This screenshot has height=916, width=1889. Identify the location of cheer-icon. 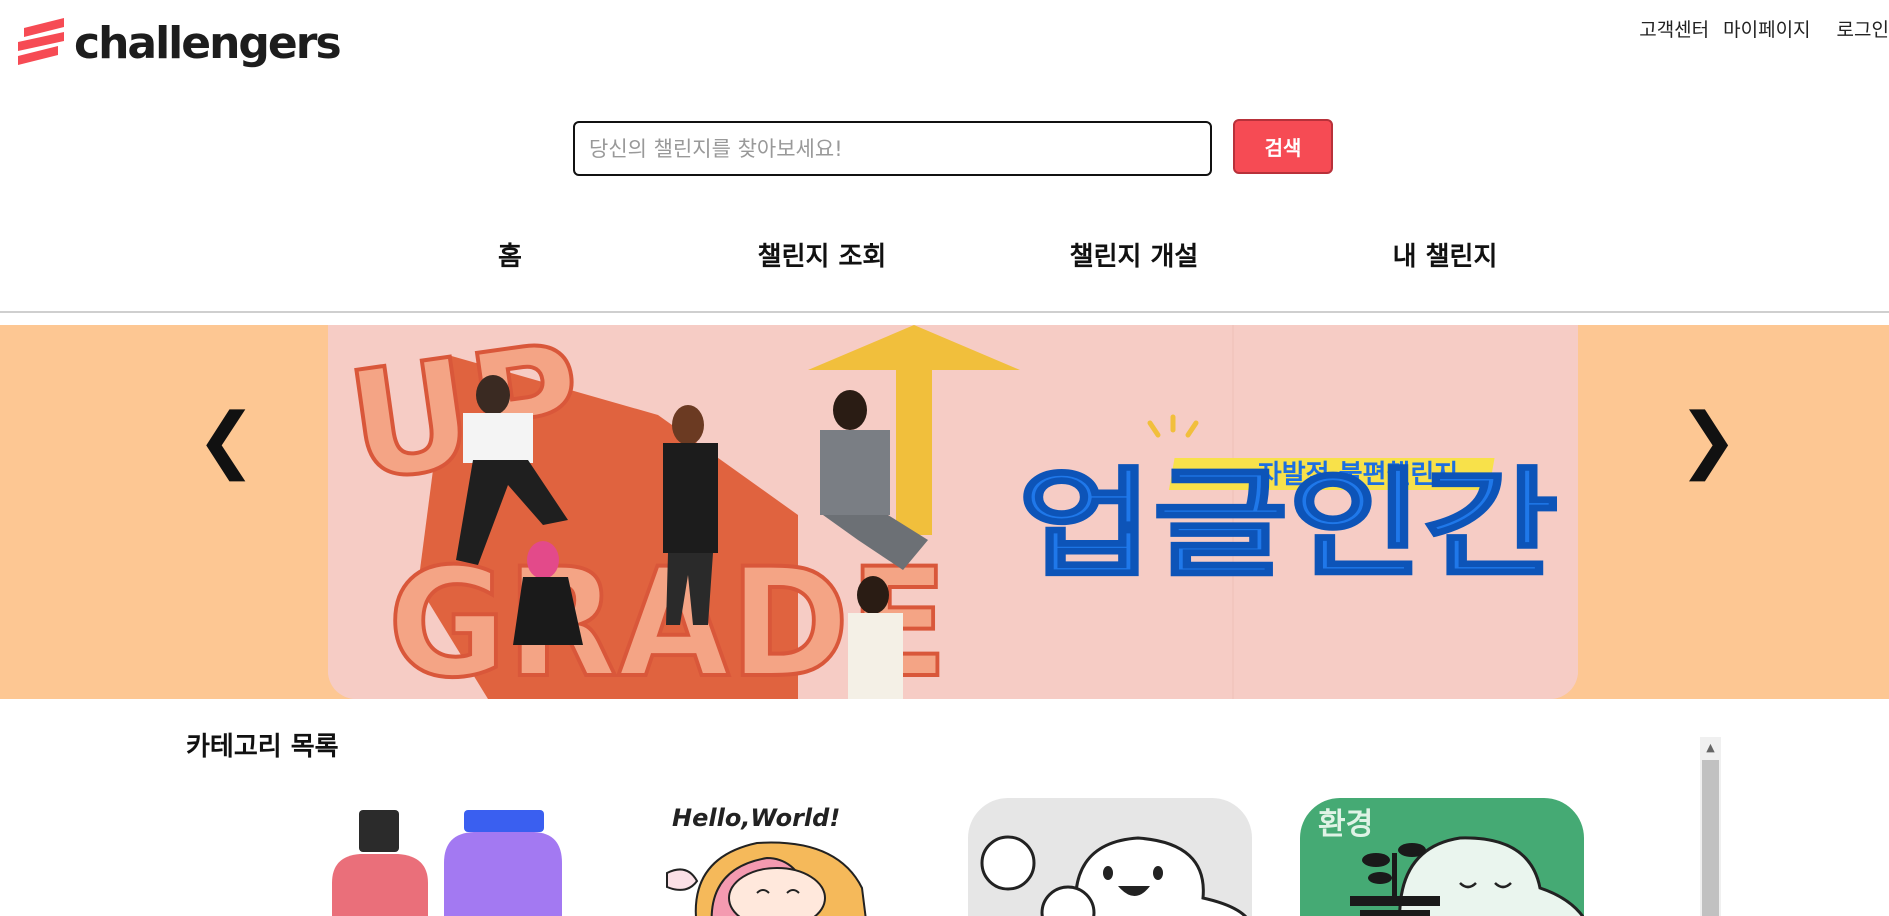
(1110, 857).